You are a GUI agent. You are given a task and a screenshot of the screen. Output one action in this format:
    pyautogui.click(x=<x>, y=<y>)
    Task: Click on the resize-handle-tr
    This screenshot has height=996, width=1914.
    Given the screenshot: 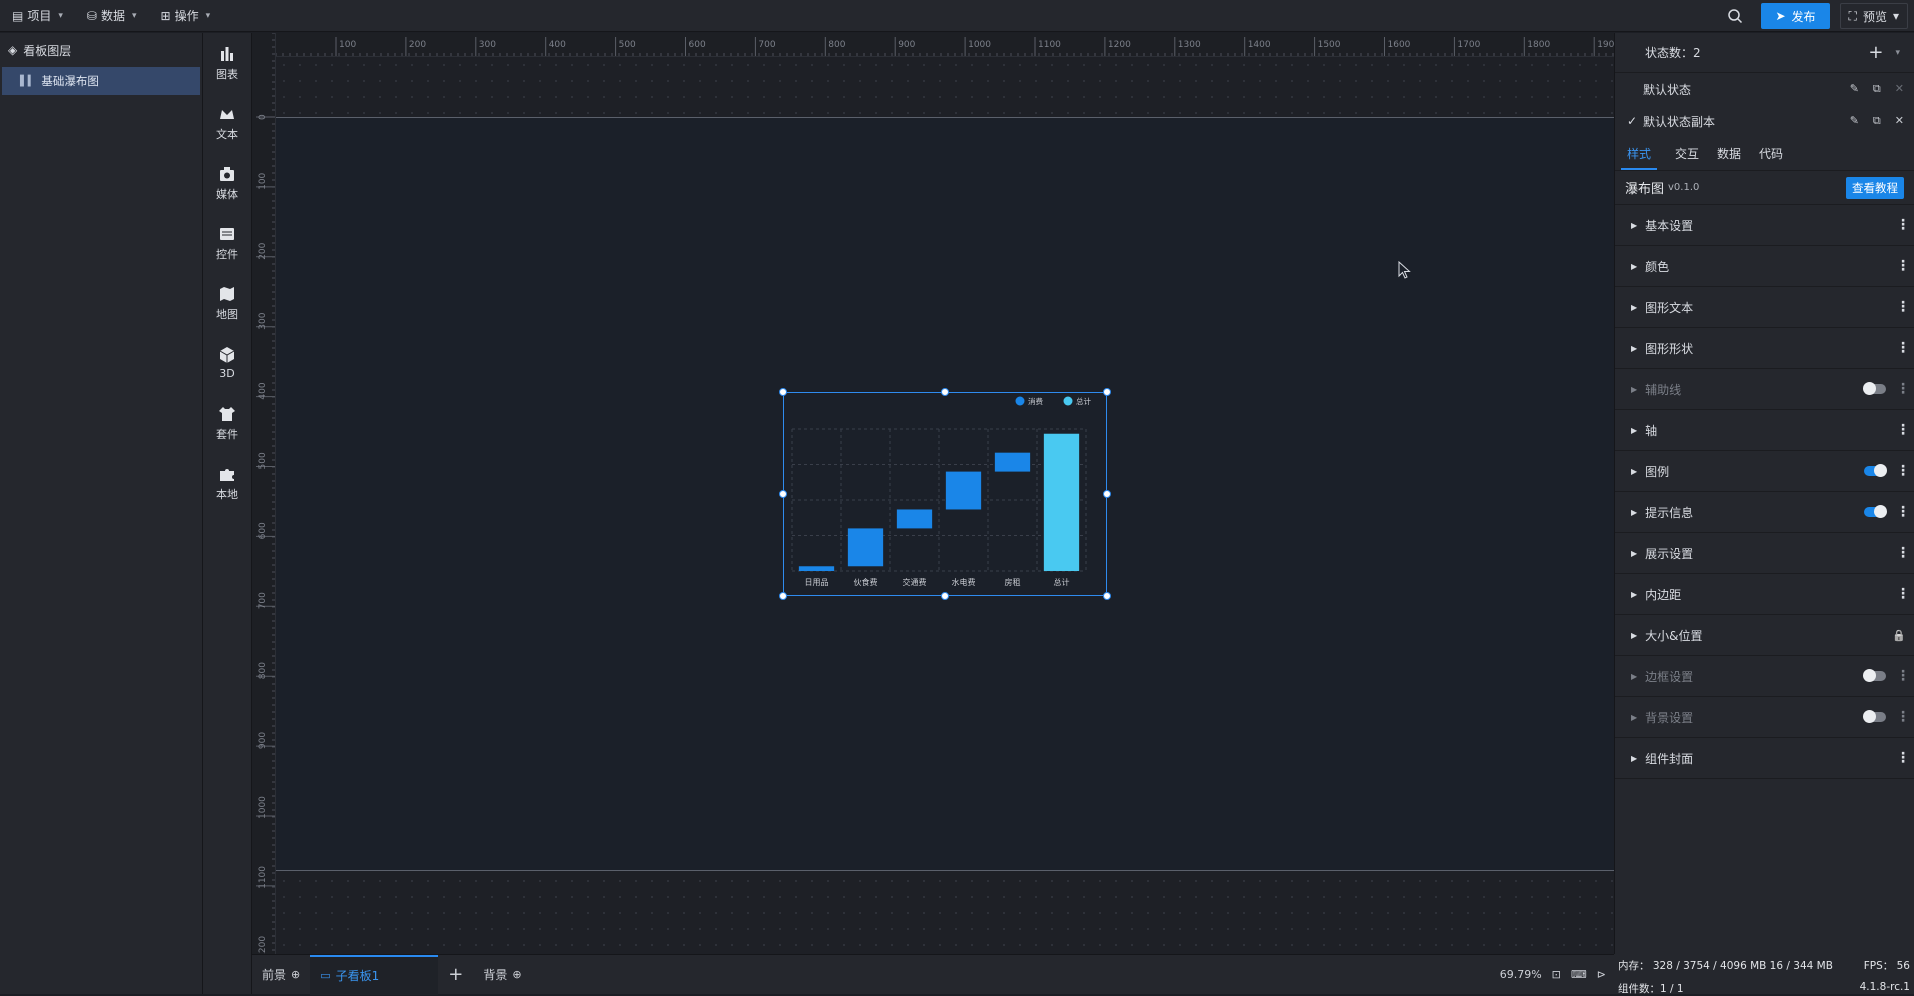 What is the action you would take?
    pyautogui.click(x=1107, y=392)
    